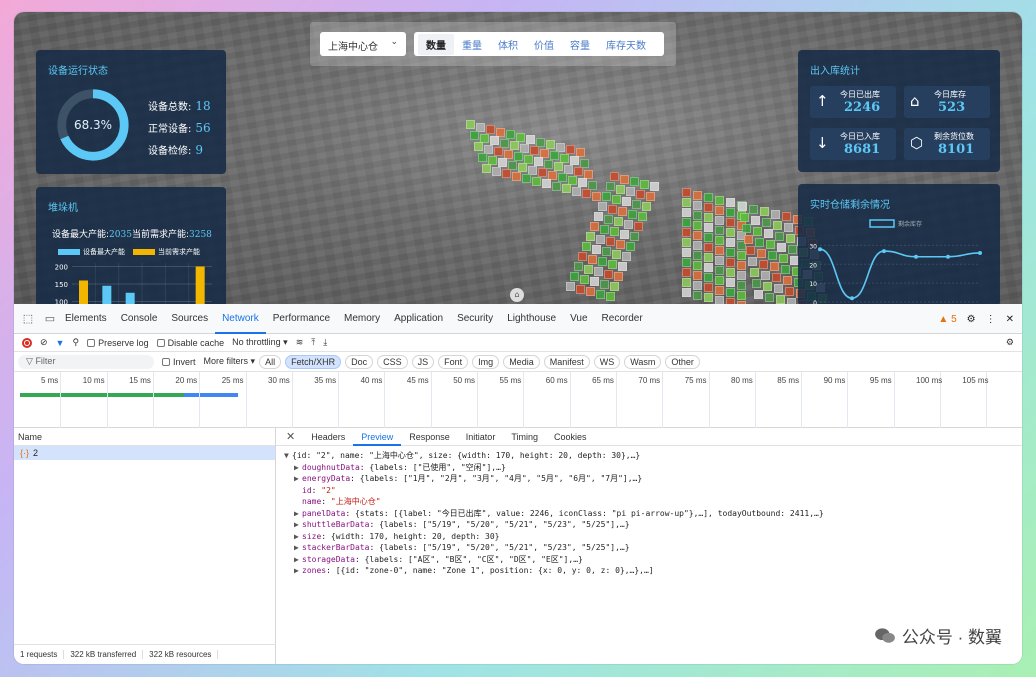 The height and width of the screenshot is (677, 1036). Describe the element at coordinates (521, 361) in the screenshot. I see `filter-type-button: Media` at that location.